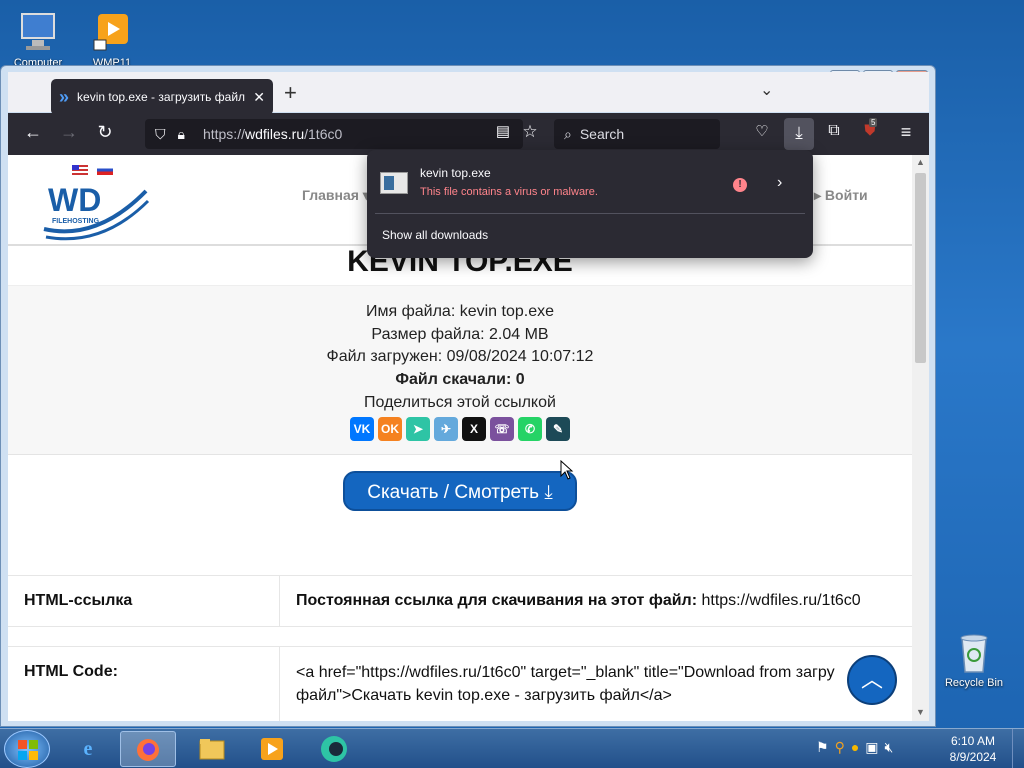 This screenshot has width=1024, height=768. What do you see at coordinates (418, 428) in the screenshot?
I see `send-icon: ➤` at bounding box center [418, 428].